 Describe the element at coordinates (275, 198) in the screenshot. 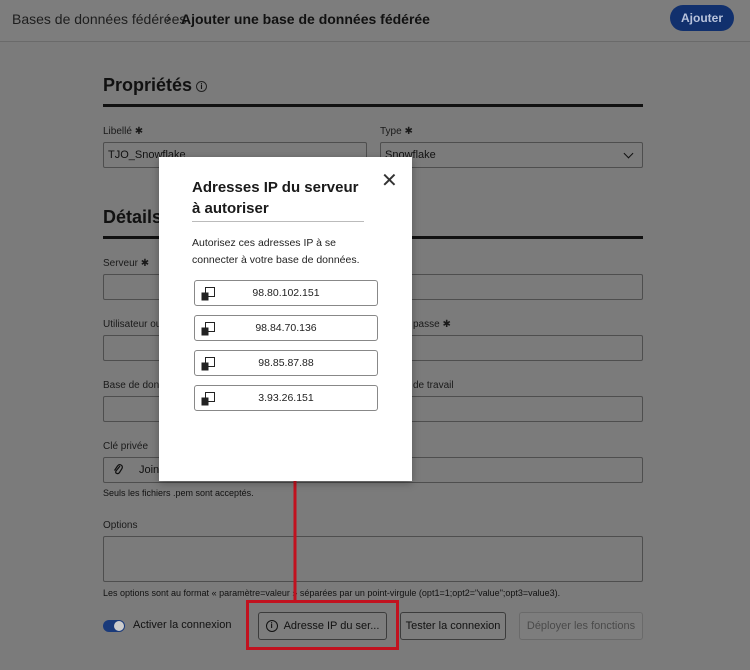

I see `dialog-title: Adresses IP du serveur à autoriser` at that location.